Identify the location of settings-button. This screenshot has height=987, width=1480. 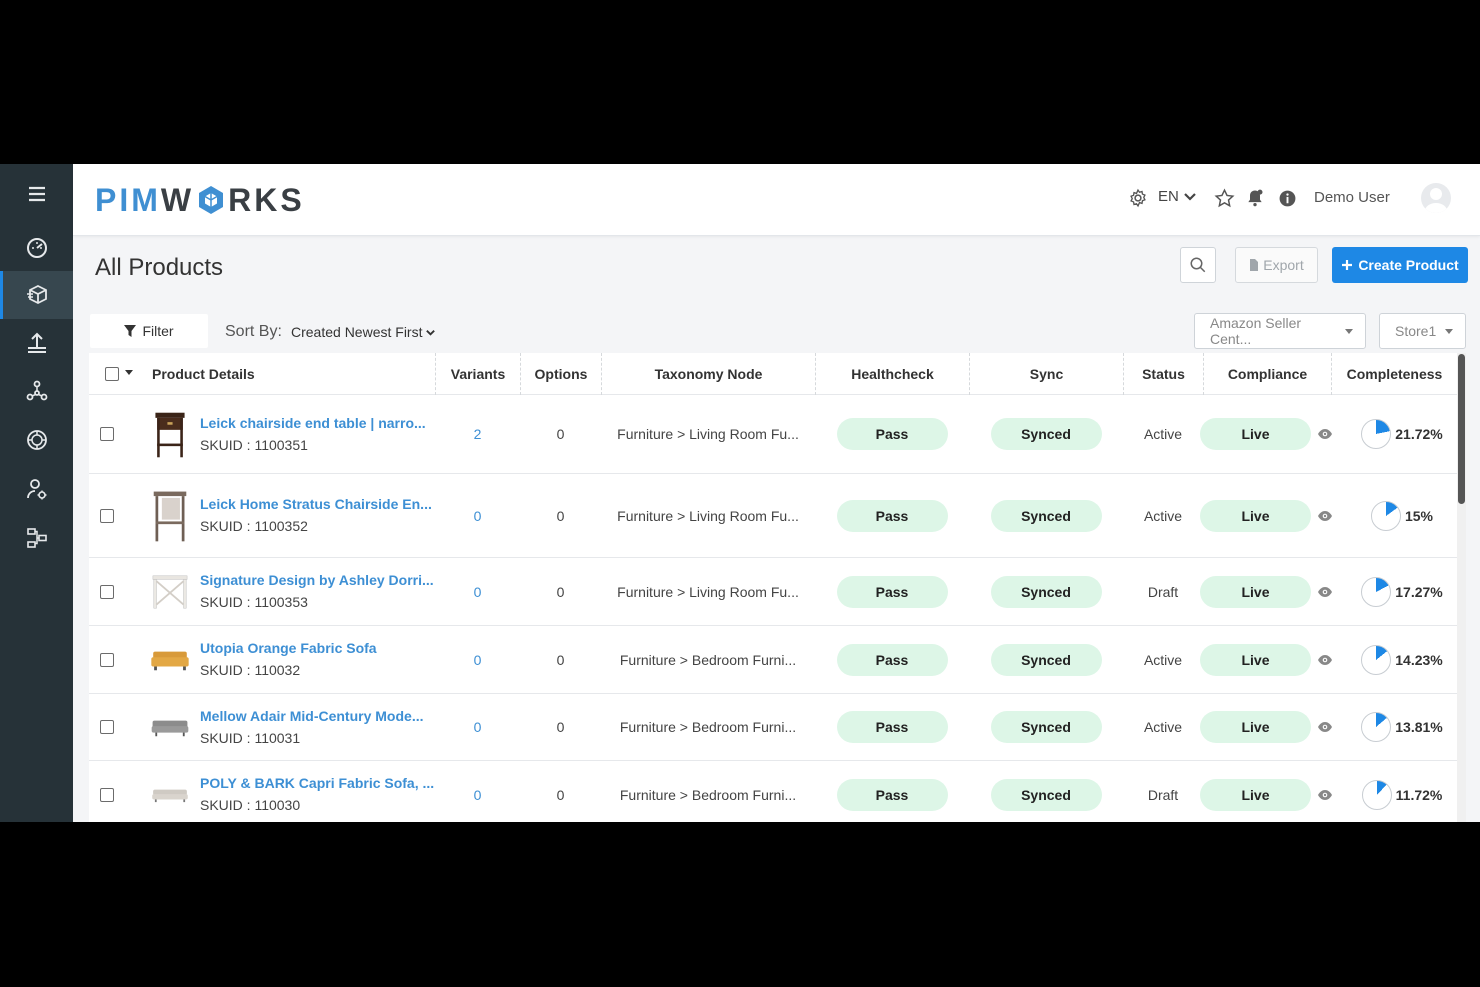
(1138, 198).